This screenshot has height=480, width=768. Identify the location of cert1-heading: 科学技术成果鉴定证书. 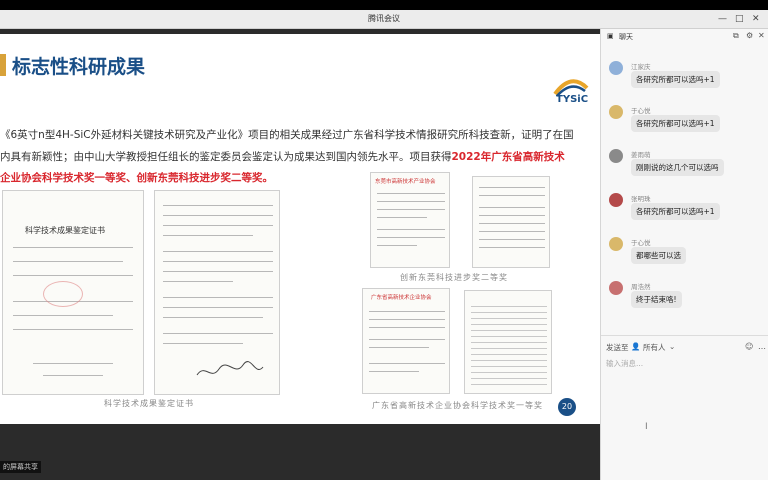
(65, 230).